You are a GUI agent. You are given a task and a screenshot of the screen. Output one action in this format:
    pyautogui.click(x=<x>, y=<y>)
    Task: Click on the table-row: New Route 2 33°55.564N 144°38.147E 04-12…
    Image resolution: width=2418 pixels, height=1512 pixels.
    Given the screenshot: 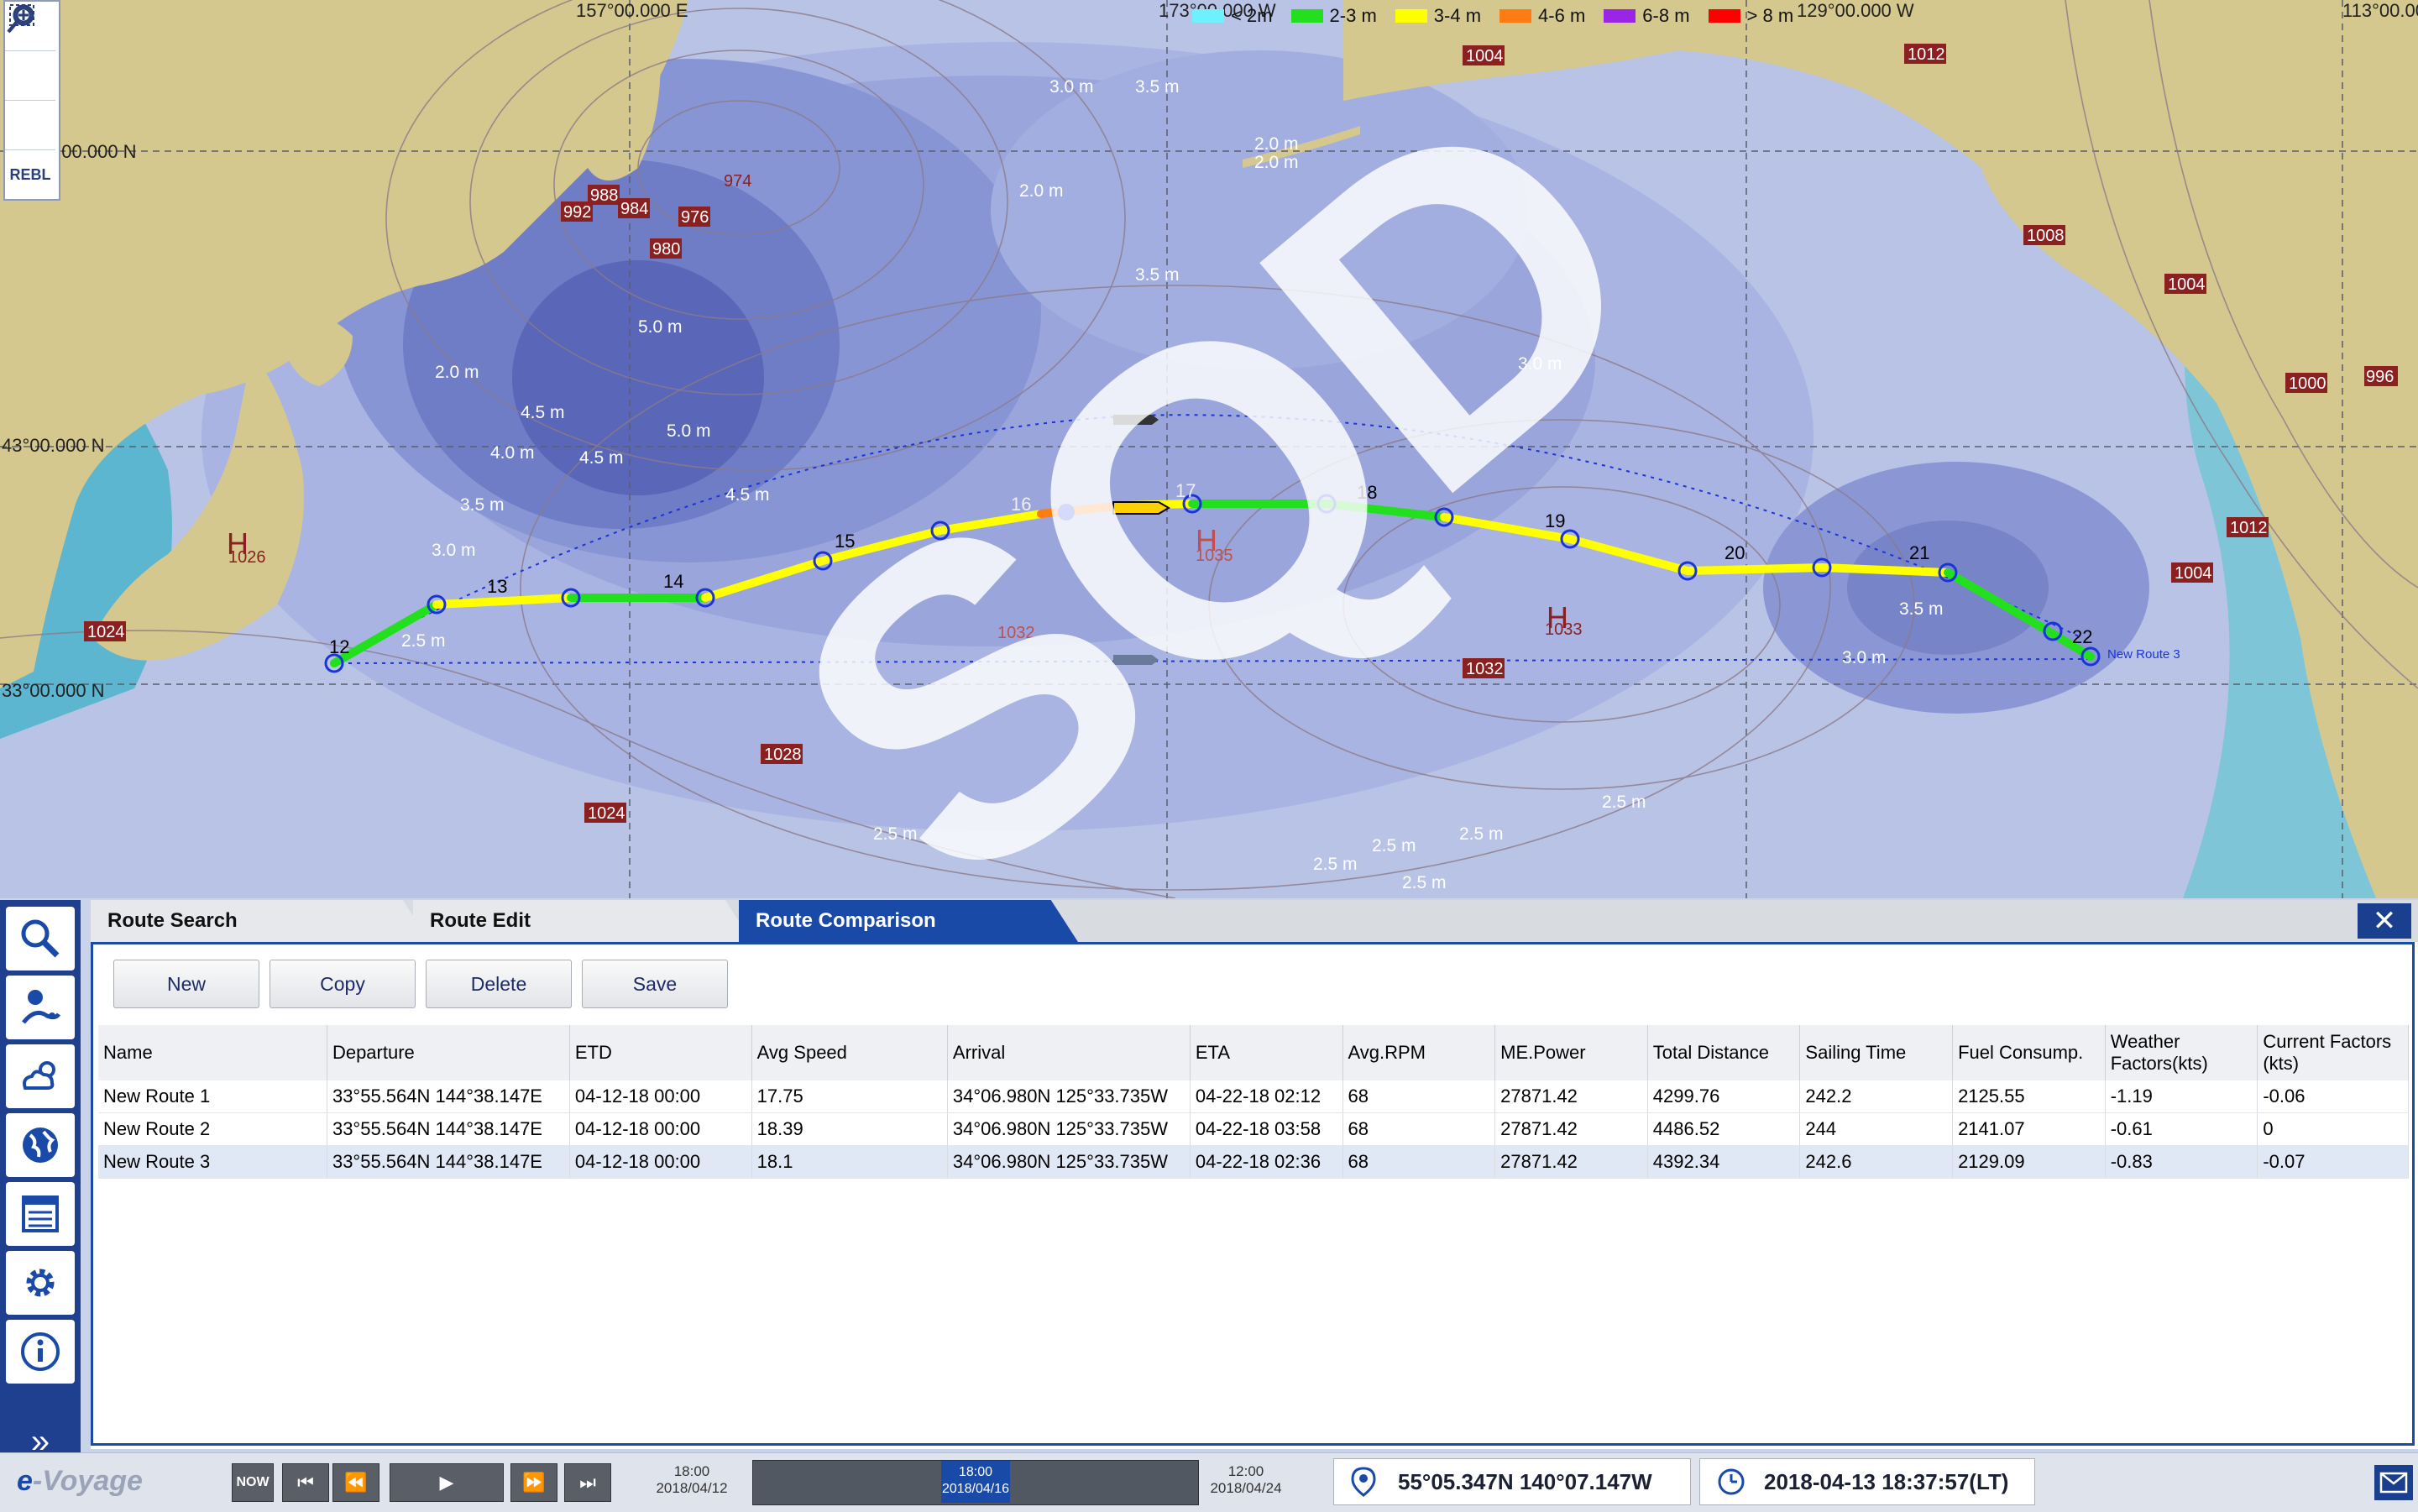 What is the action you would take?
    pyautogui.click(x=1253, y=1129)
    